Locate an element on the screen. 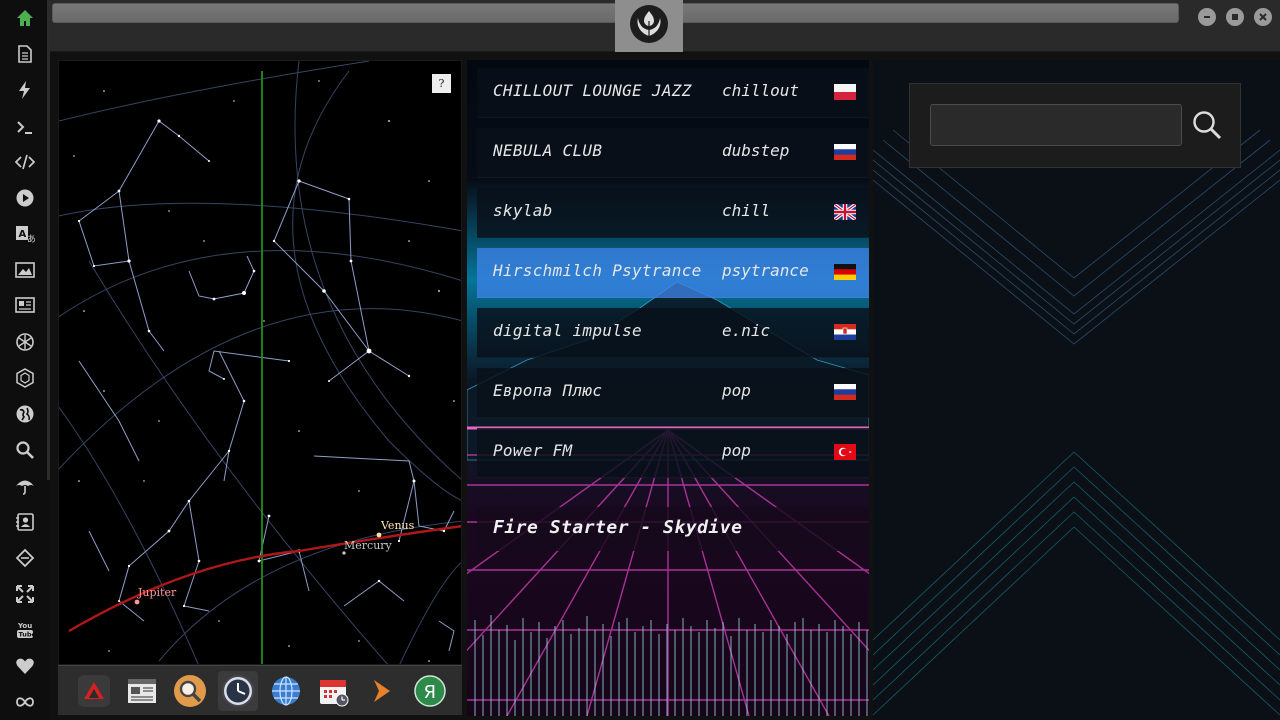 The height and width of the screenshot is (720, 1280). umbrella-icon is located at coordinates (25, 486).